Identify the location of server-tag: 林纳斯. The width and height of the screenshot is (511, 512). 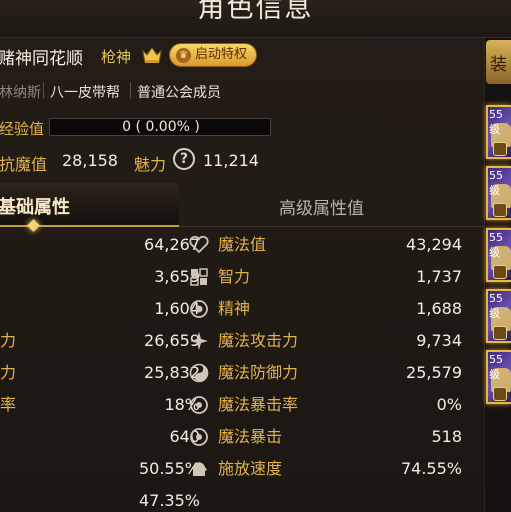
(20, 93).